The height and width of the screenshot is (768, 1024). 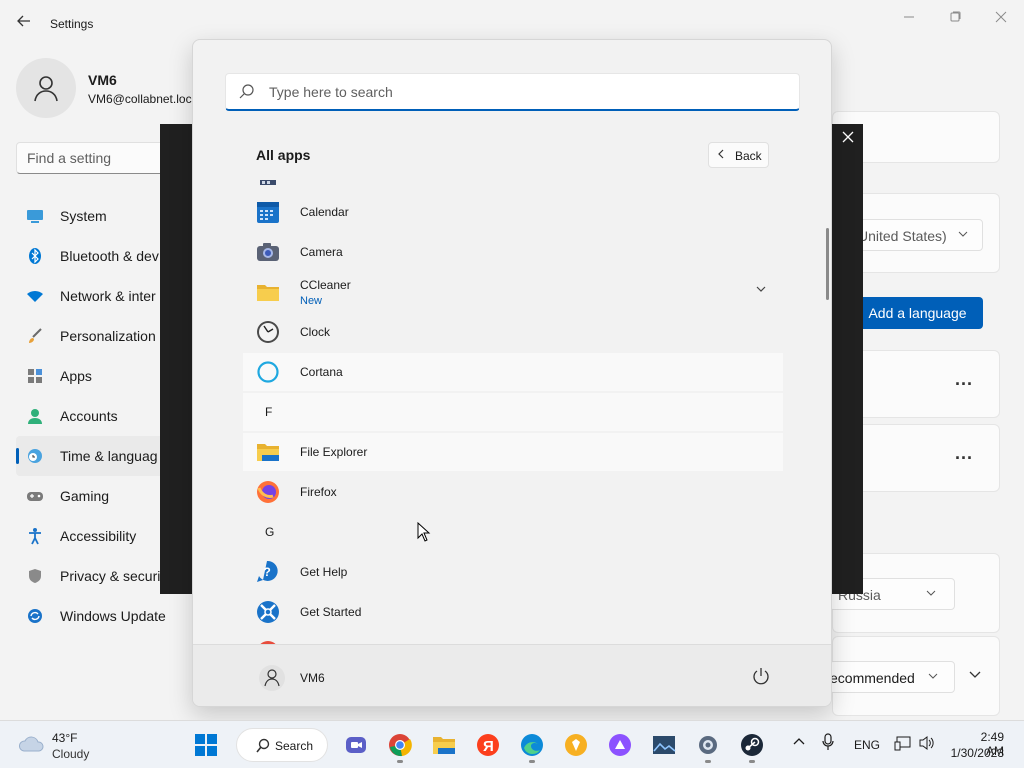 I want to click on list-item: CCleaner New, so click(x=513, y=292).